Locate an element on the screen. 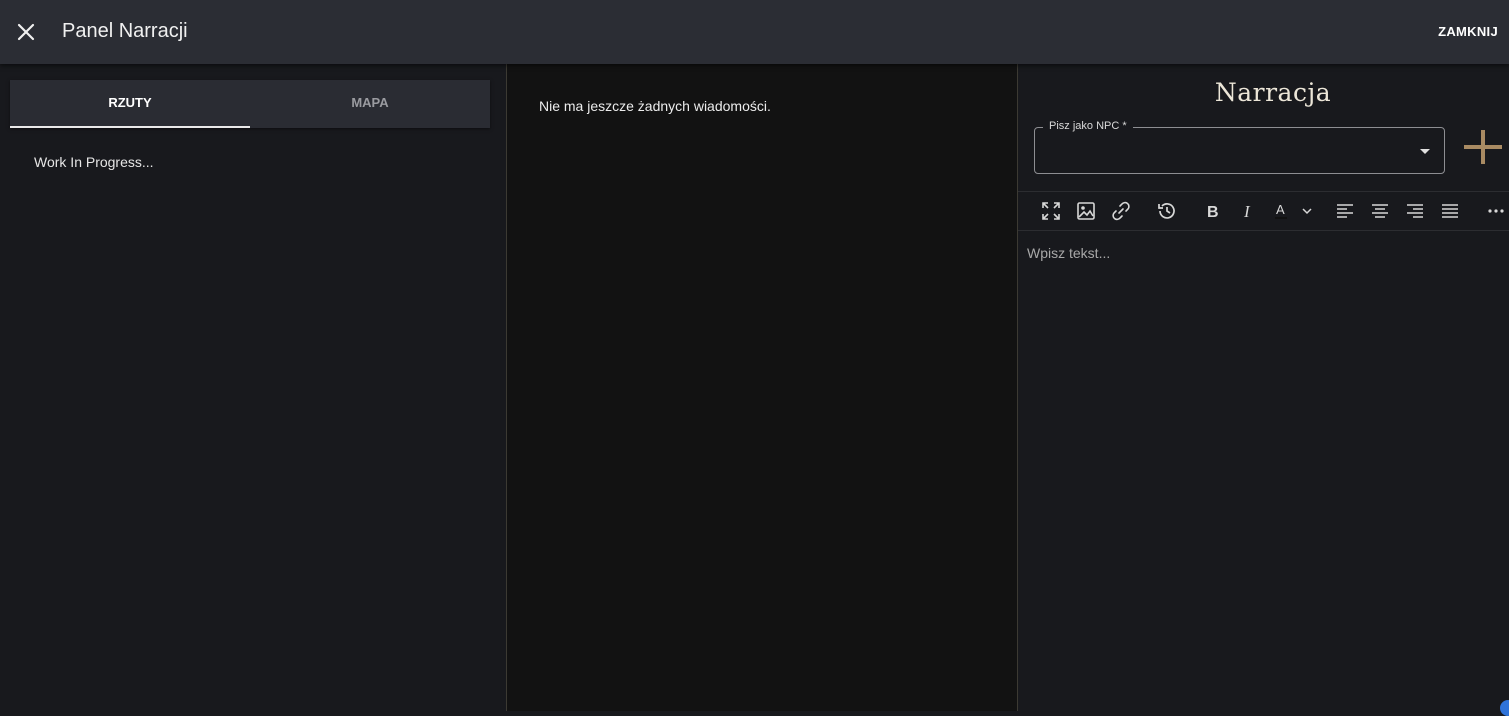  floating-indicator is located at coordinates (1504, 708).